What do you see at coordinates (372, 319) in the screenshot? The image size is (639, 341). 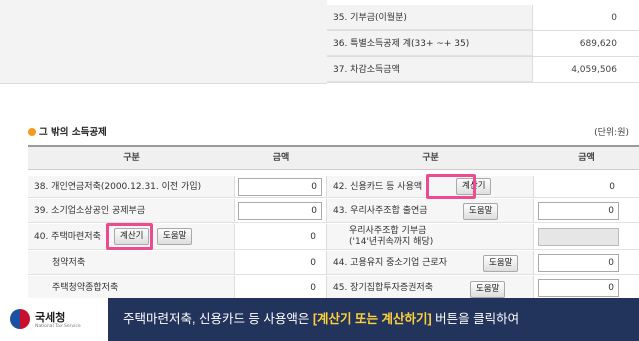 I see `caption-highlight: [계산기 또는 계산하기]` at bounding box center [372, 319].